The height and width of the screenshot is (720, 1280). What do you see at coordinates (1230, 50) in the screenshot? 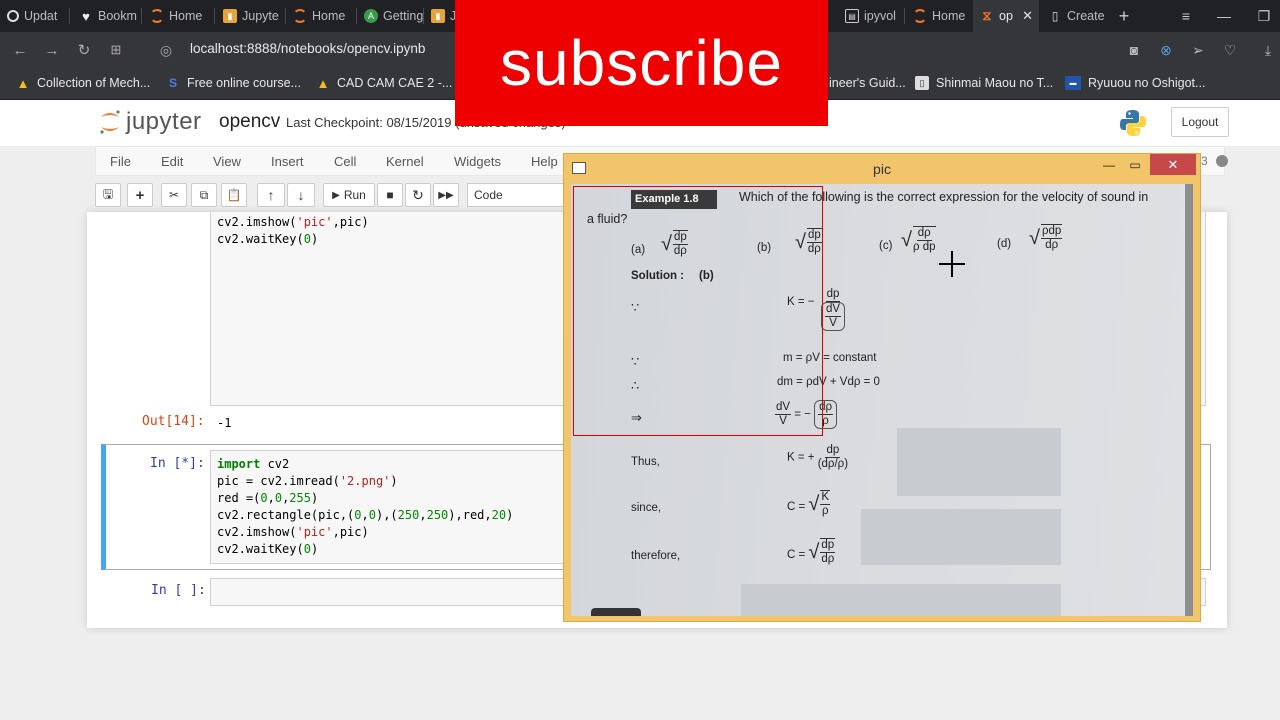
I see `heart-icon: ♡` at bounding box center [1230, 50].